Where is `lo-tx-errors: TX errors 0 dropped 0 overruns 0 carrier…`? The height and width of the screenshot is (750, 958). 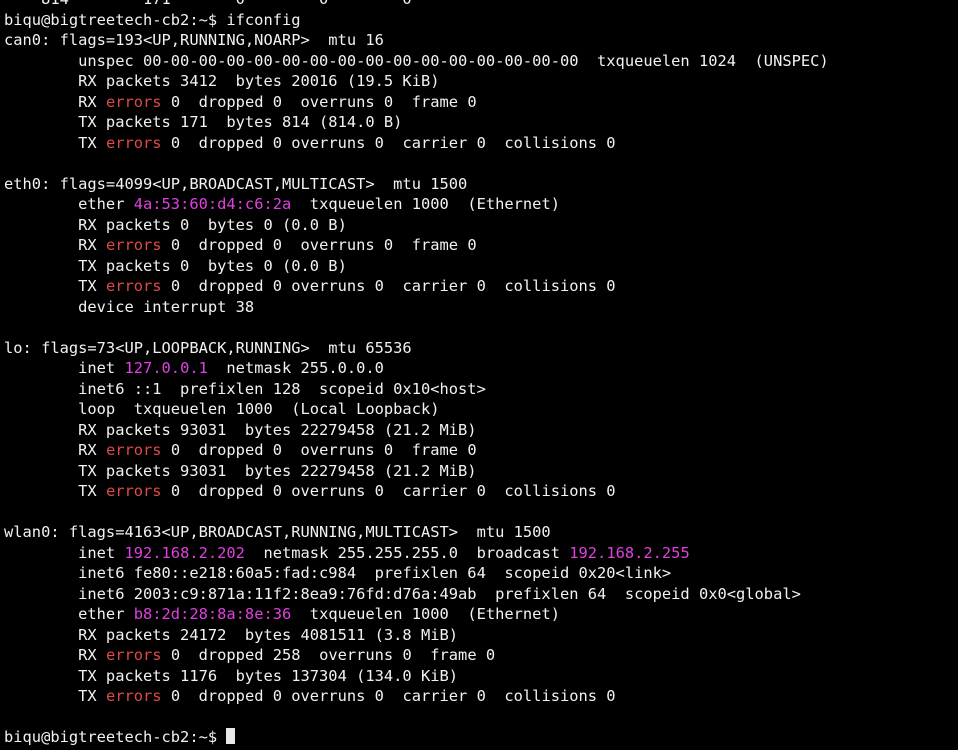
lo-tx-errors: TX errors 0 dropped 0 overruns 0 carrier… is located at coordinates (481, 491).